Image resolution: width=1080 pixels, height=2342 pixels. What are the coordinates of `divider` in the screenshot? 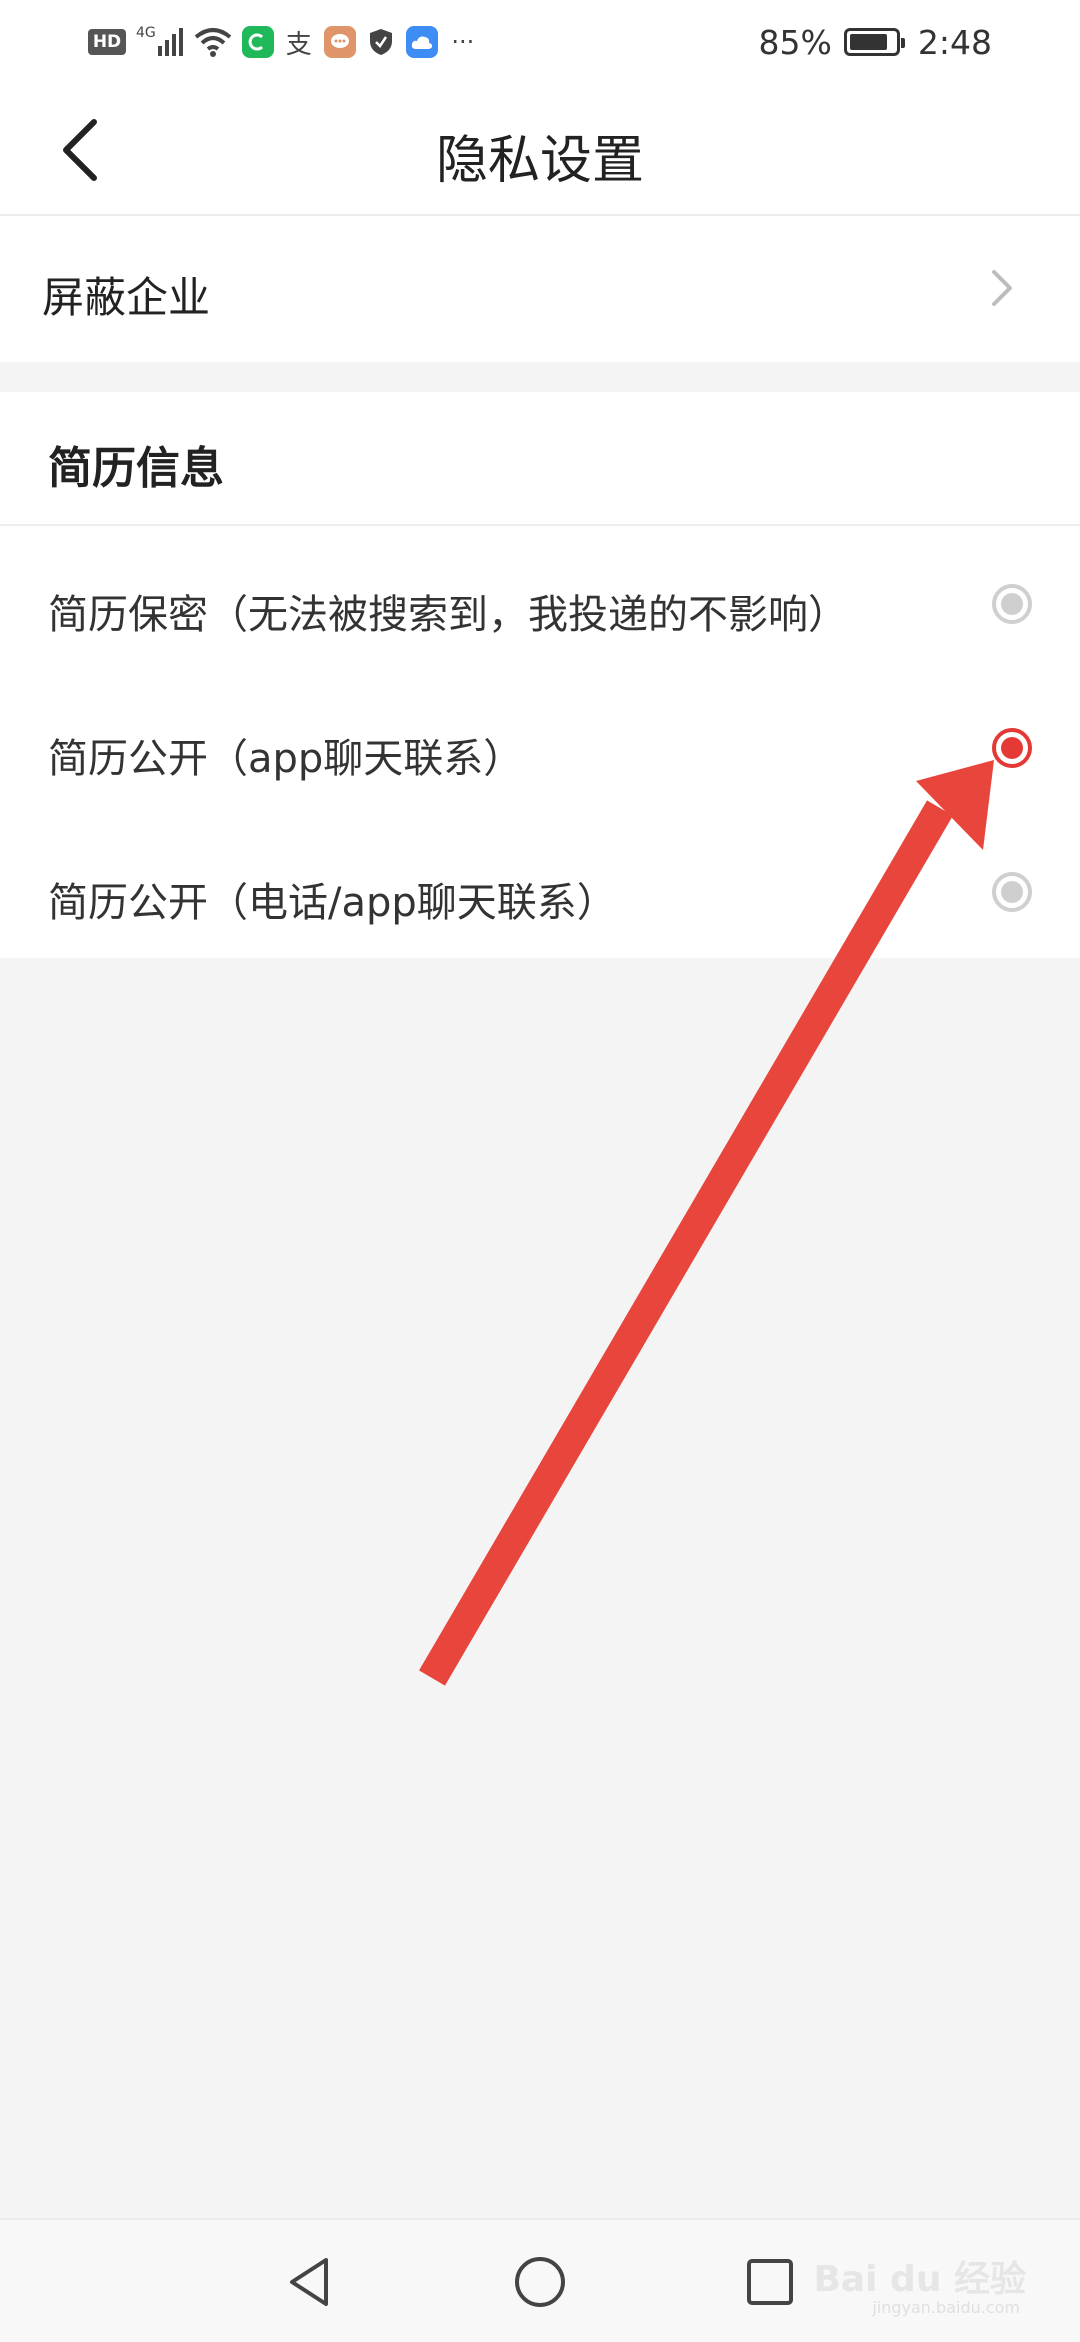 It's located at (540, 525).